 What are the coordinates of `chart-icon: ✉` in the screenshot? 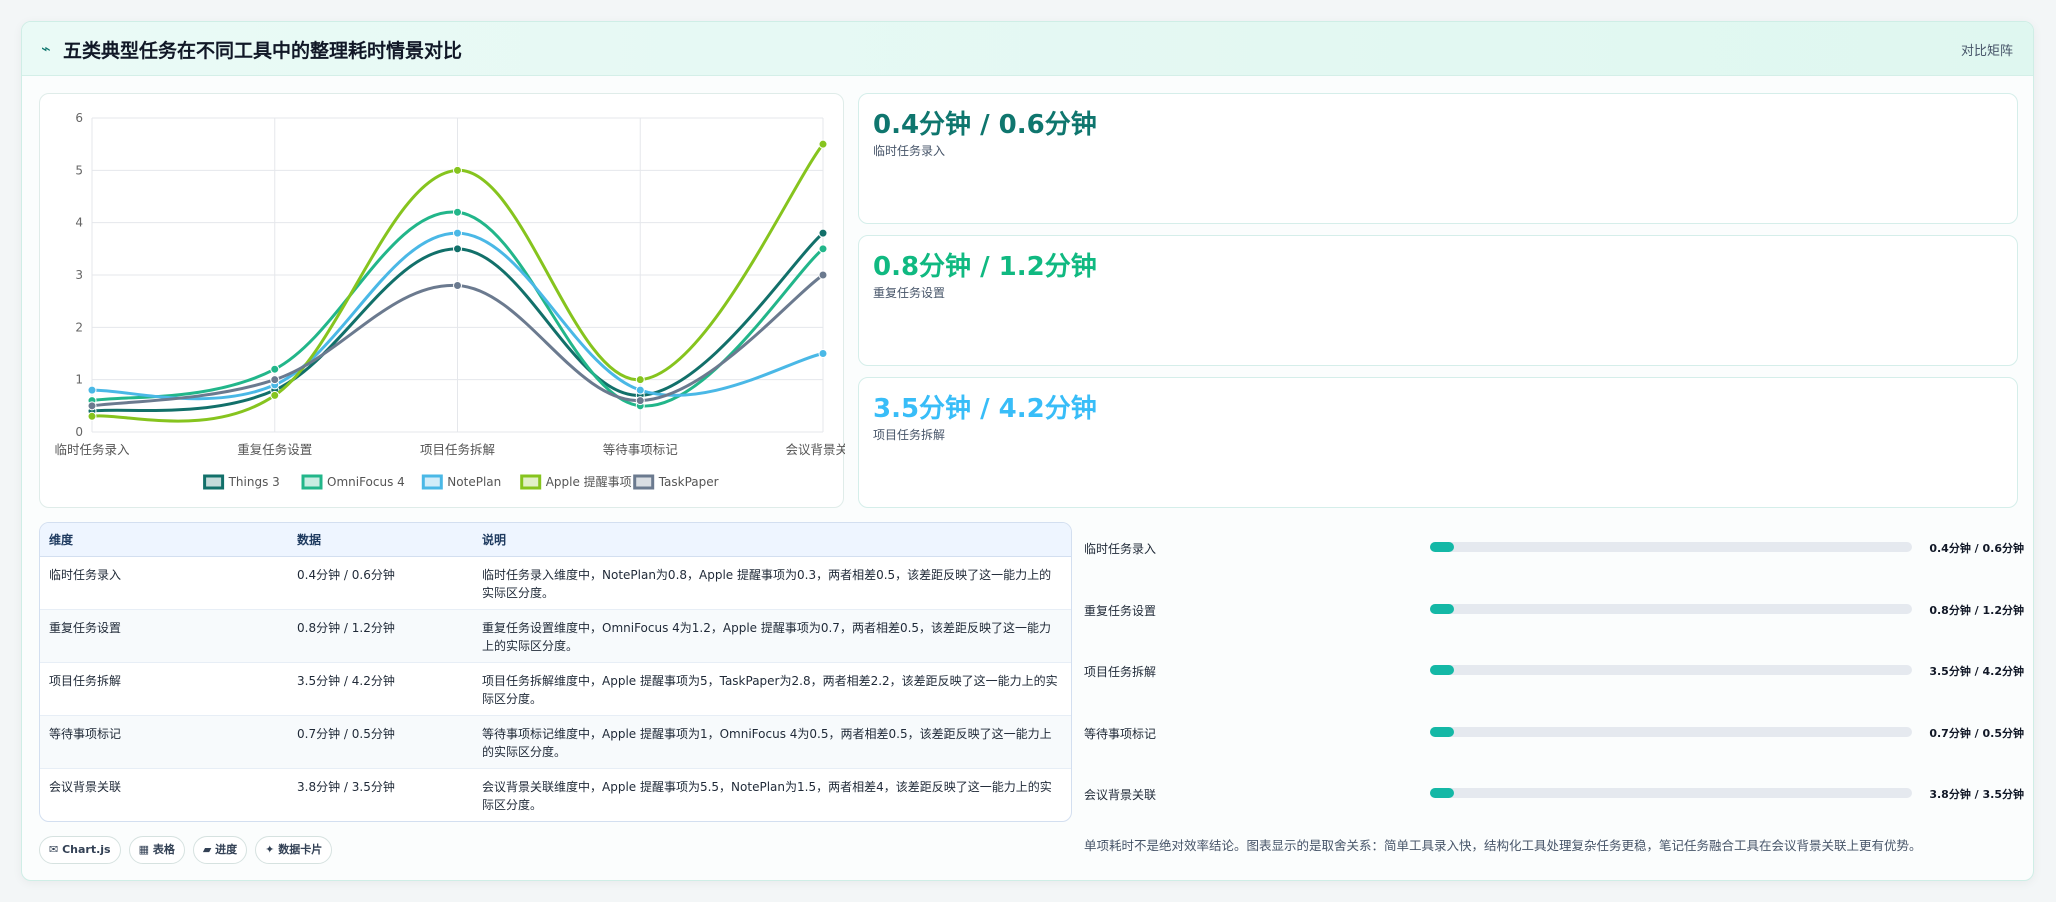 It's located at (54, 849).